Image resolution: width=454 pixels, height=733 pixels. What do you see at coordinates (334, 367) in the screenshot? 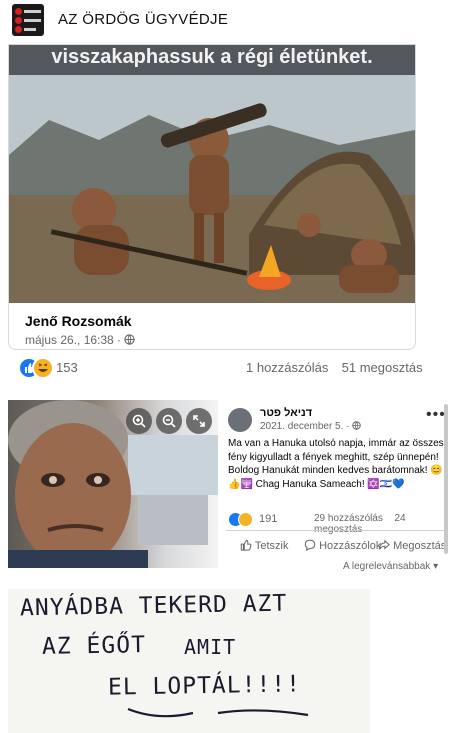
I see `post-stats: 1 hozzászólás 51 megosztás` at bounding box center [334, 367].